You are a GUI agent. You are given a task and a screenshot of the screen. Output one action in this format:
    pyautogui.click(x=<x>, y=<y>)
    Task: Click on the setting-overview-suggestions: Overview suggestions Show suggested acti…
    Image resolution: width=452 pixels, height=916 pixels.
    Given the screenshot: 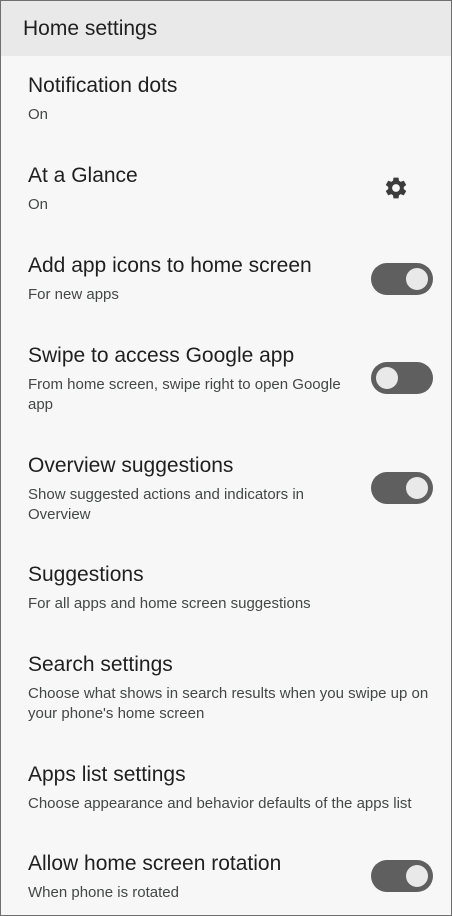 What is the action you would take?
    pyautogui.click(x=226, y=488)
    